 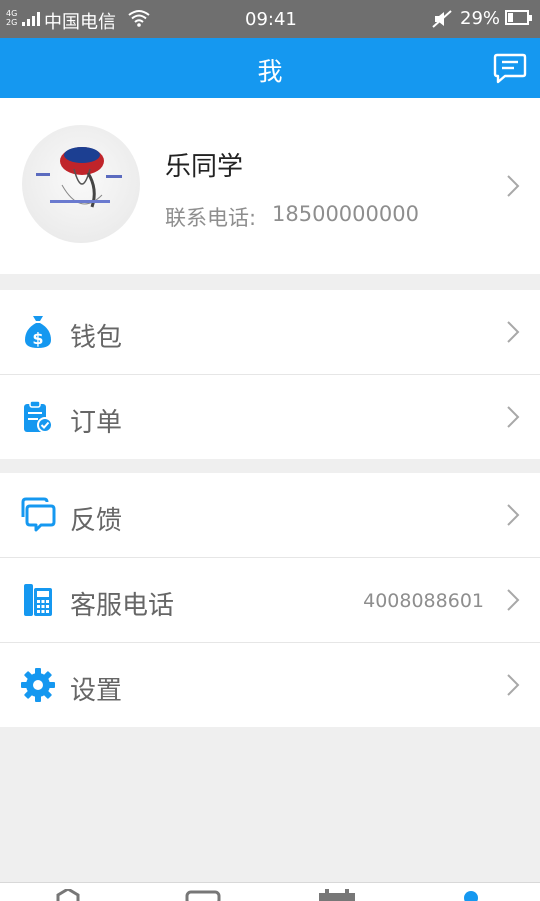 What do you see at coordinates (423, 601) in the screenshot?
I see `hotline-number: 4008088601` at bounding box center [423, 601].